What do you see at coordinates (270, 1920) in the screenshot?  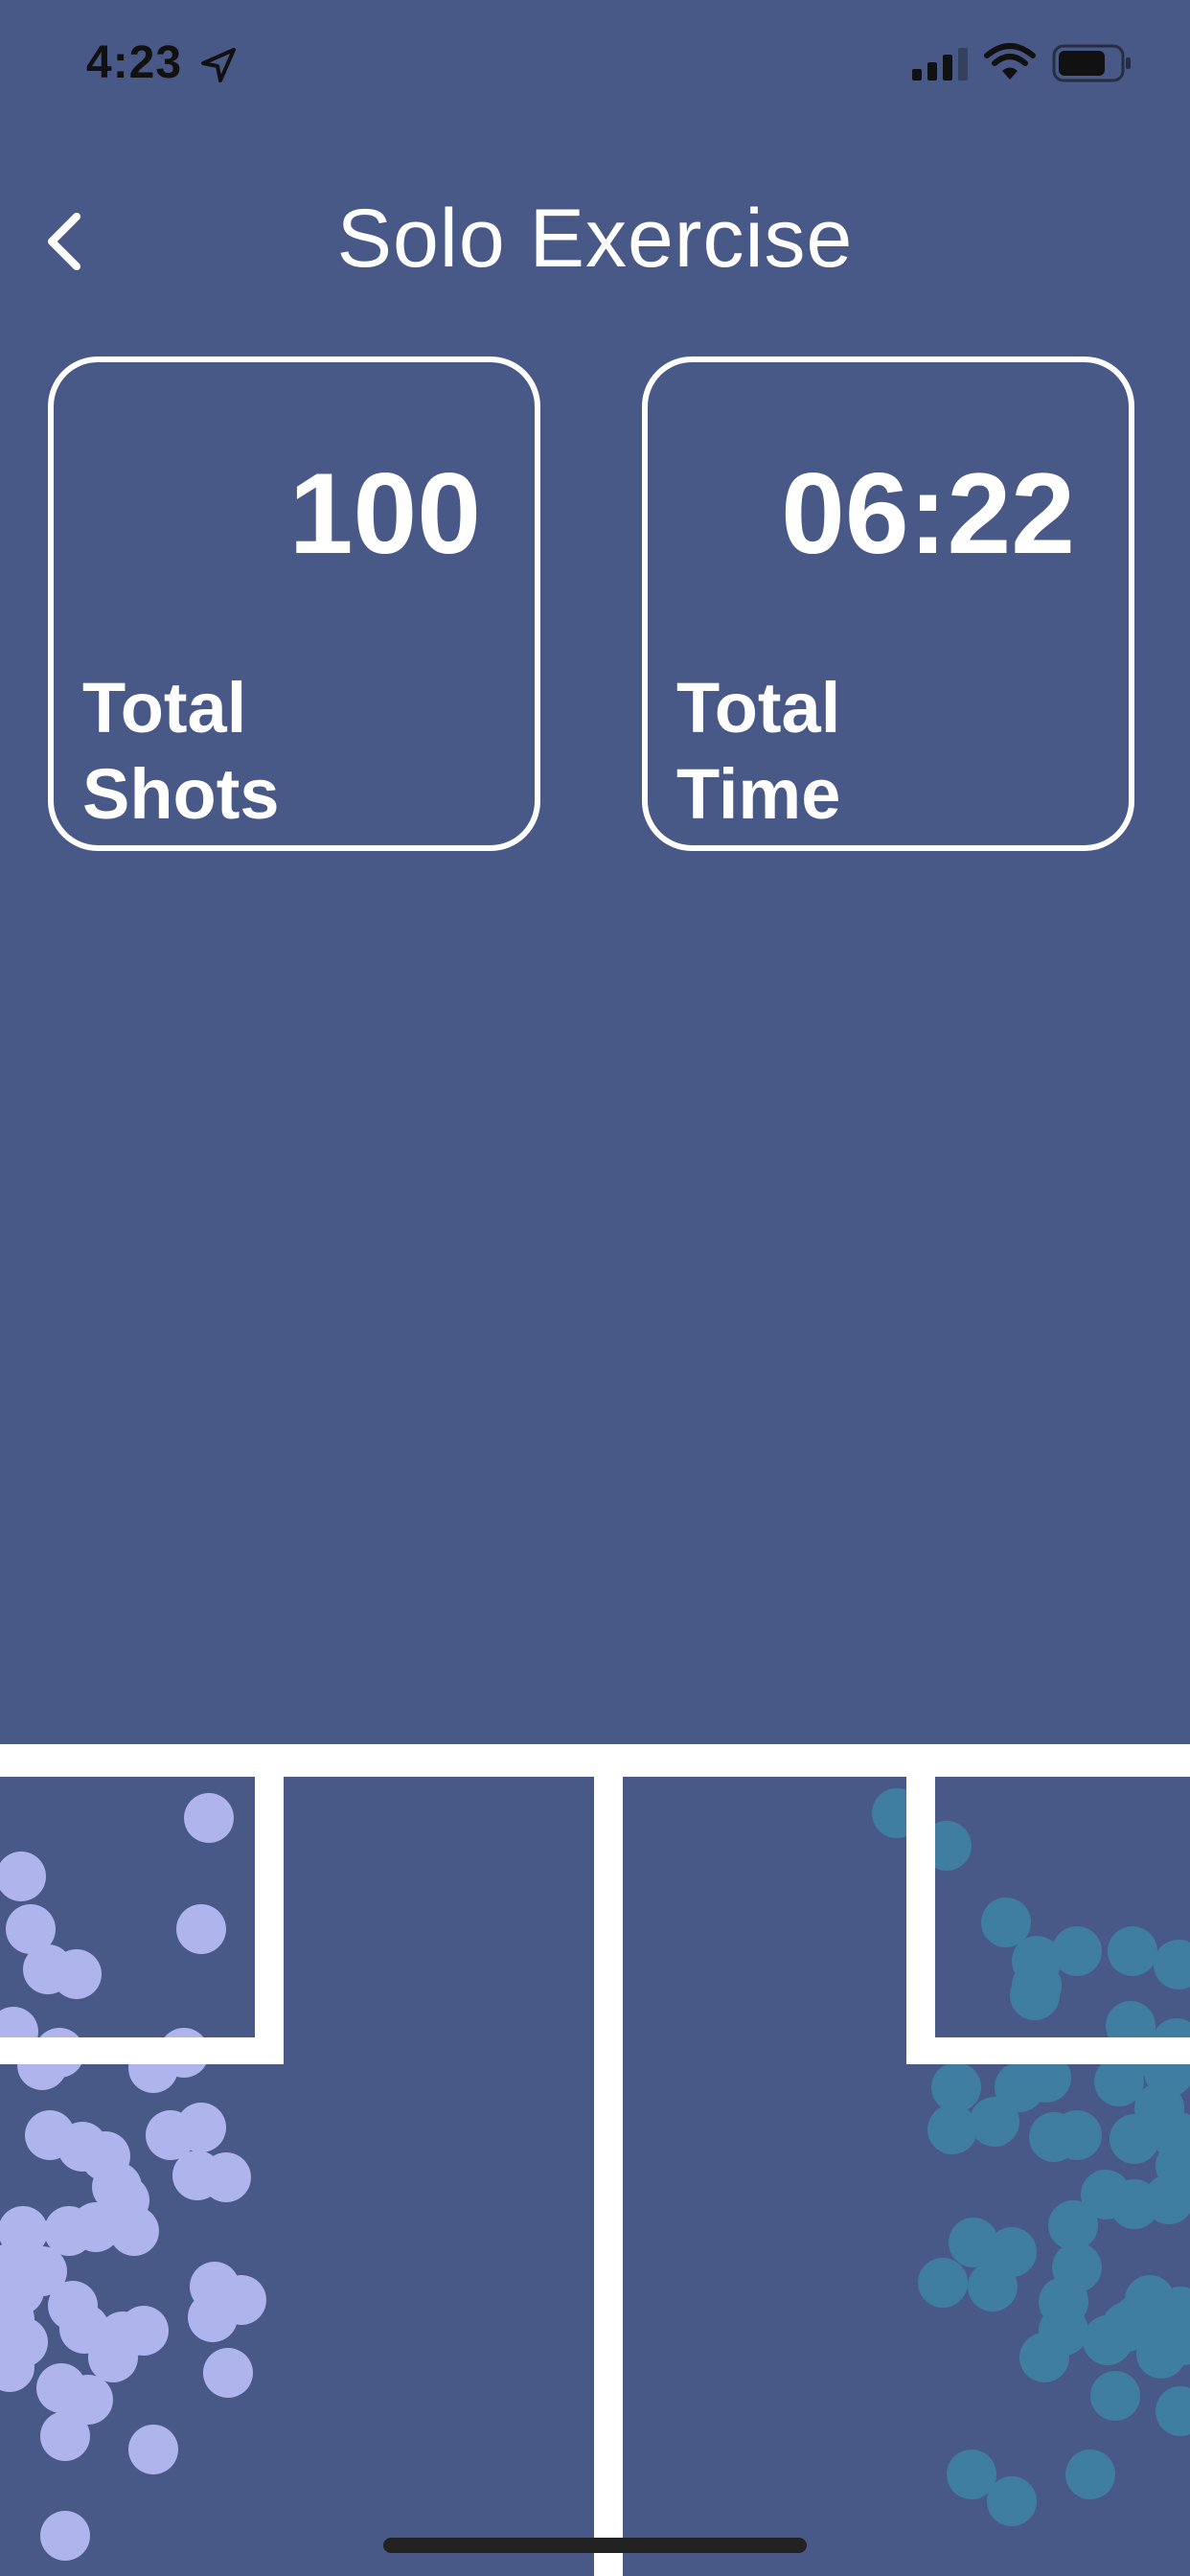 I see `left-box-right-line` at bounding box center [270, 1920].